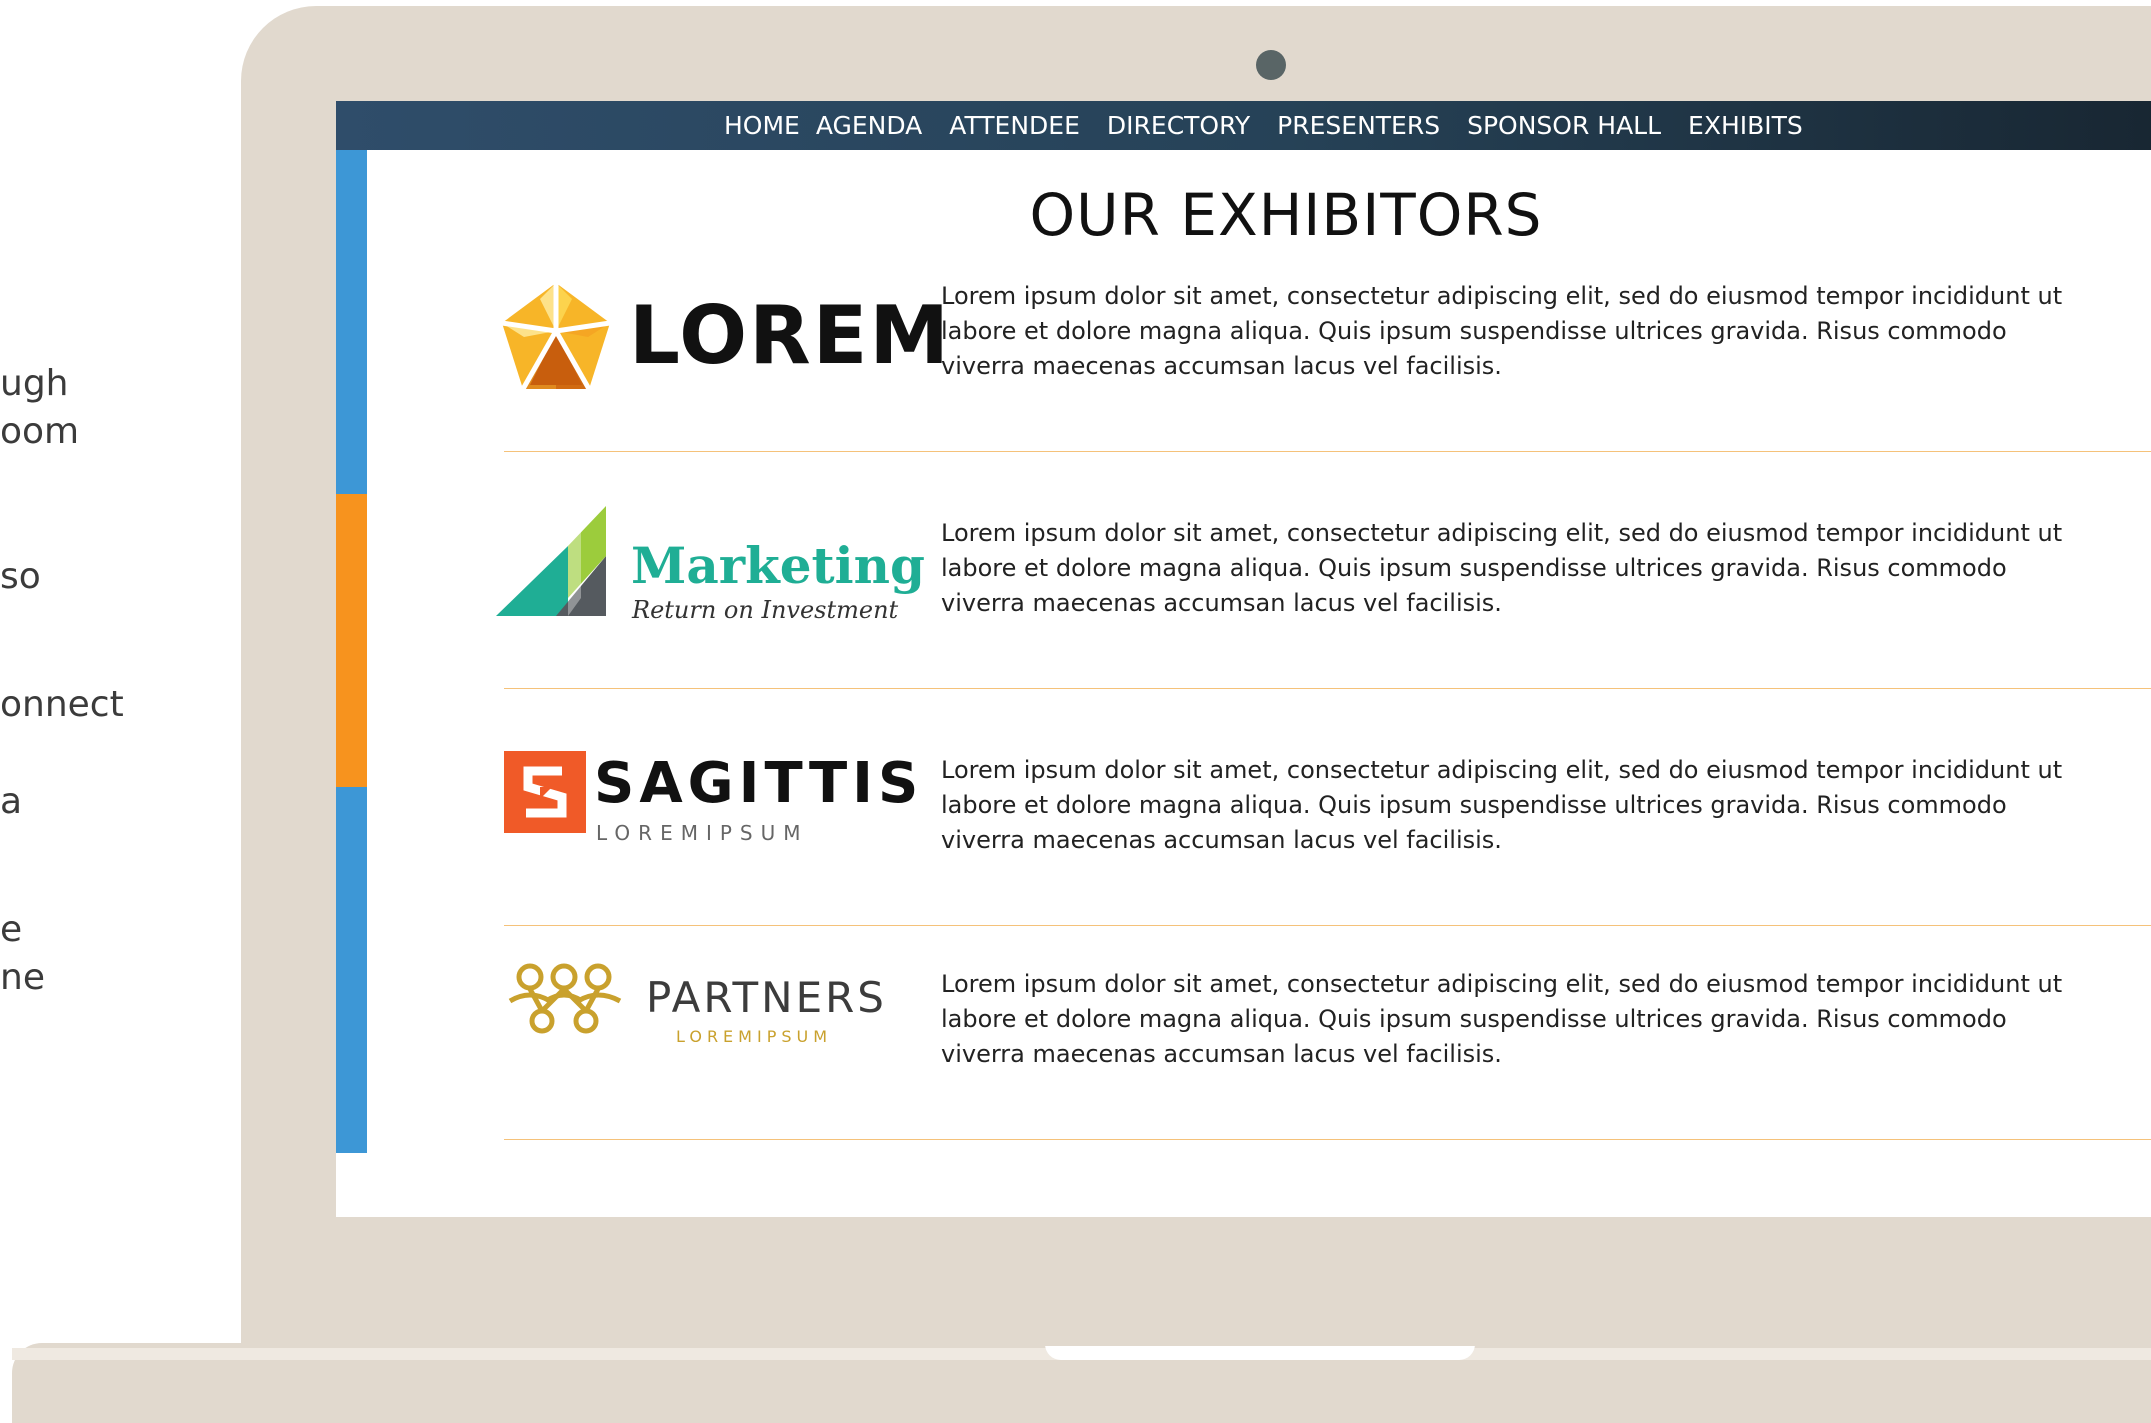 The image size is (2151, 1423). Describe the element at coordinates (1271, 65) in the screenshot. I see `camera-icon` at that location.